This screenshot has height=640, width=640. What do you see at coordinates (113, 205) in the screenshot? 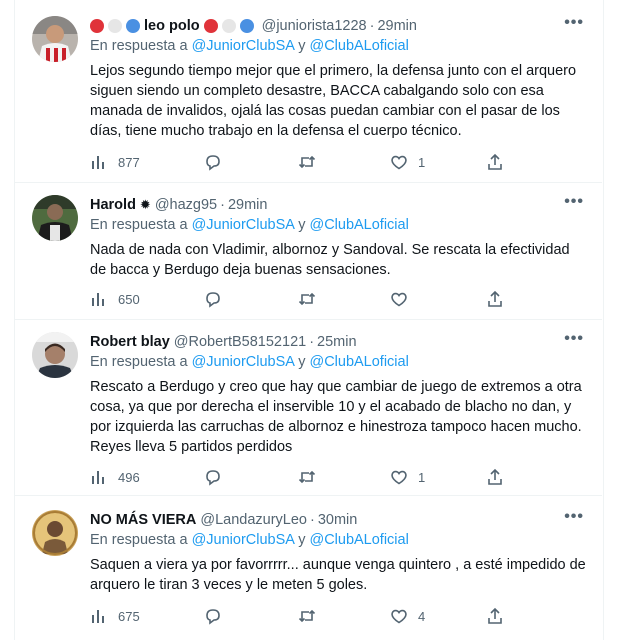
I see `display-name: Harold` at bounding box center [113, 205].